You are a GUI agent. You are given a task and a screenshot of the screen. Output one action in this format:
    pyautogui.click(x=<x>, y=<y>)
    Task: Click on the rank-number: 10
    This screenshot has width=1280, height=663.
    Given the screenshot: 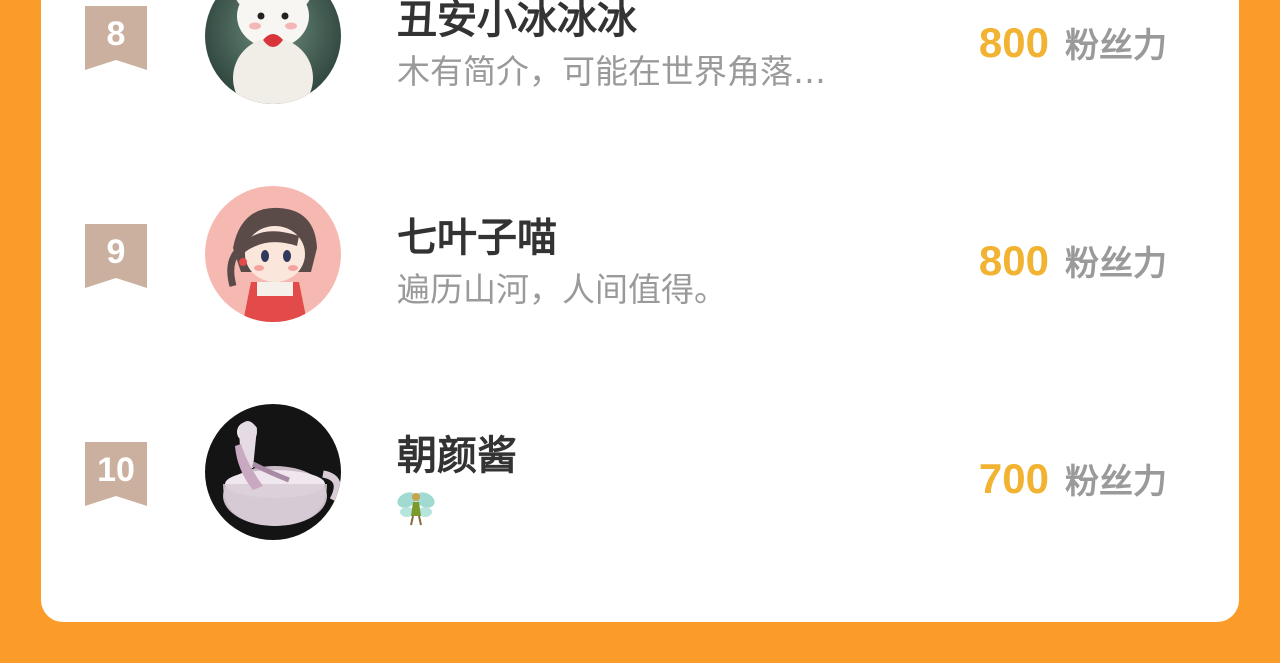 What is the action you would take?
    pyautogui.click(x=116, y=470)
    